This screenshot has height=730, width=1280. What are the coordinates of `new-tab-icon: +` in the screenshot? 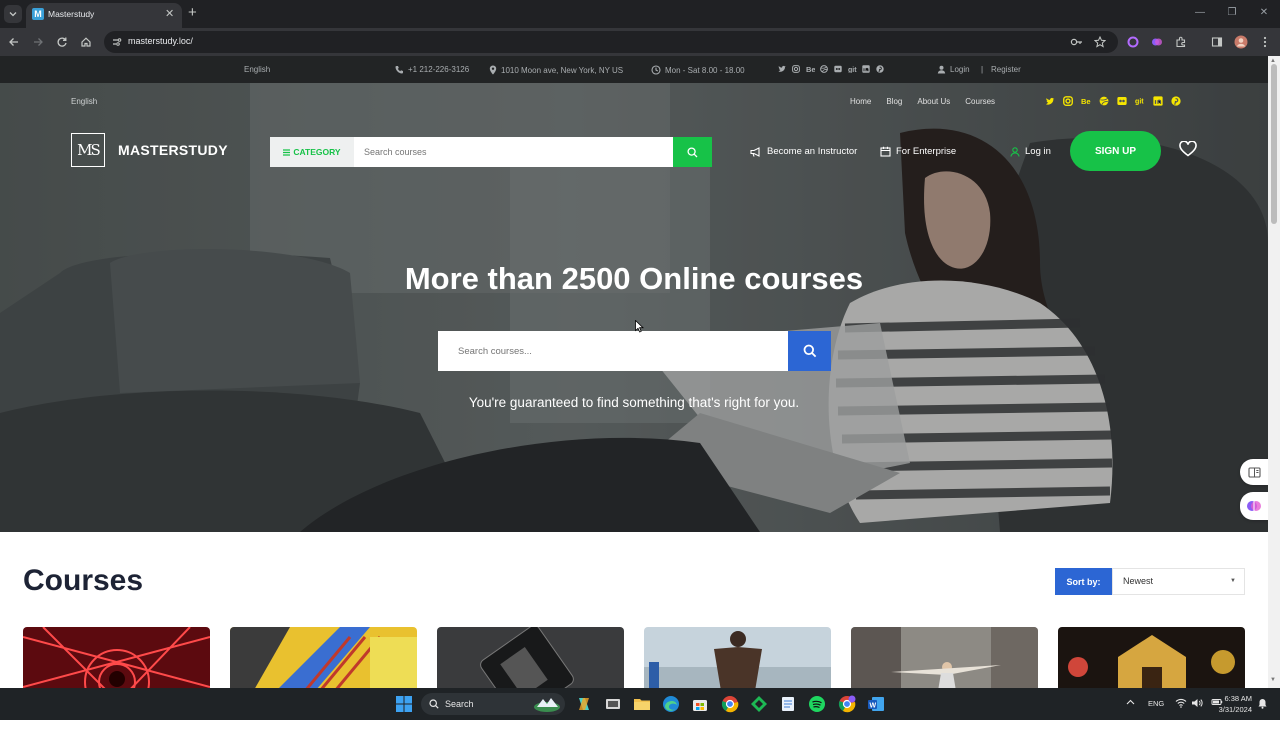 It's located at (192, 13).